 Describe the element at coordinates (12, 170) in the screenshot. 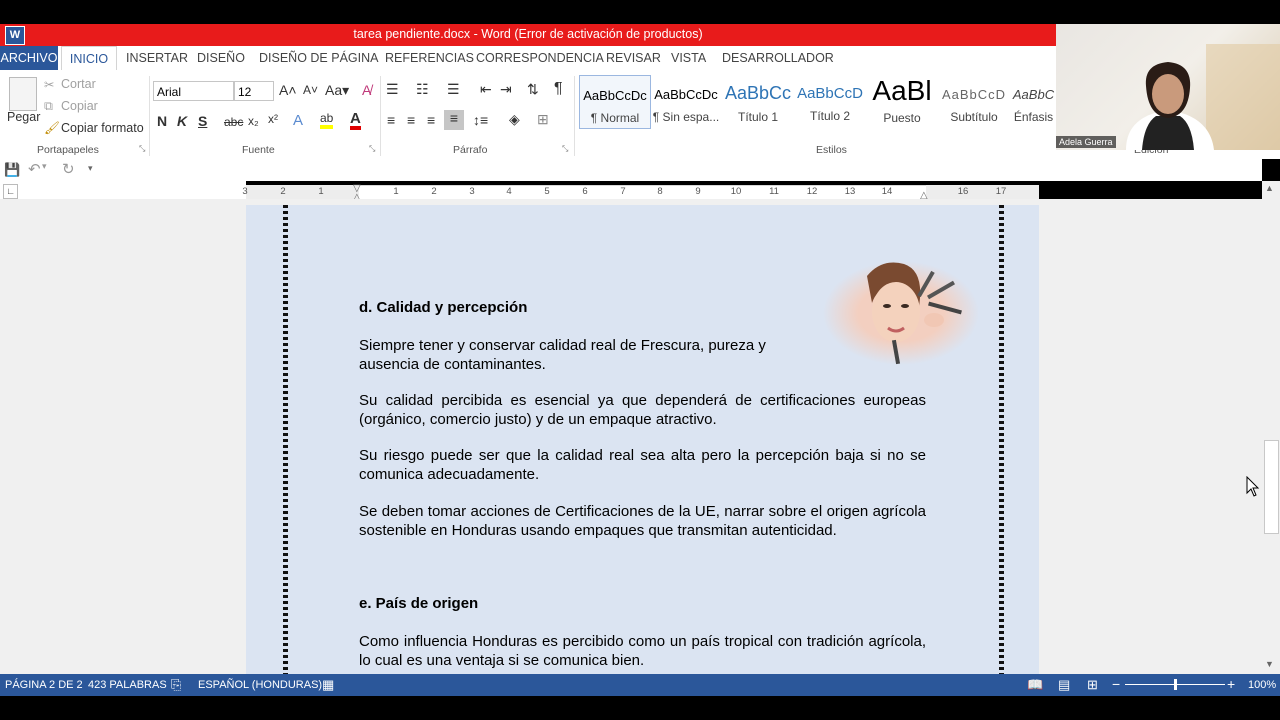

I see `save-icon: 💾` at that location.